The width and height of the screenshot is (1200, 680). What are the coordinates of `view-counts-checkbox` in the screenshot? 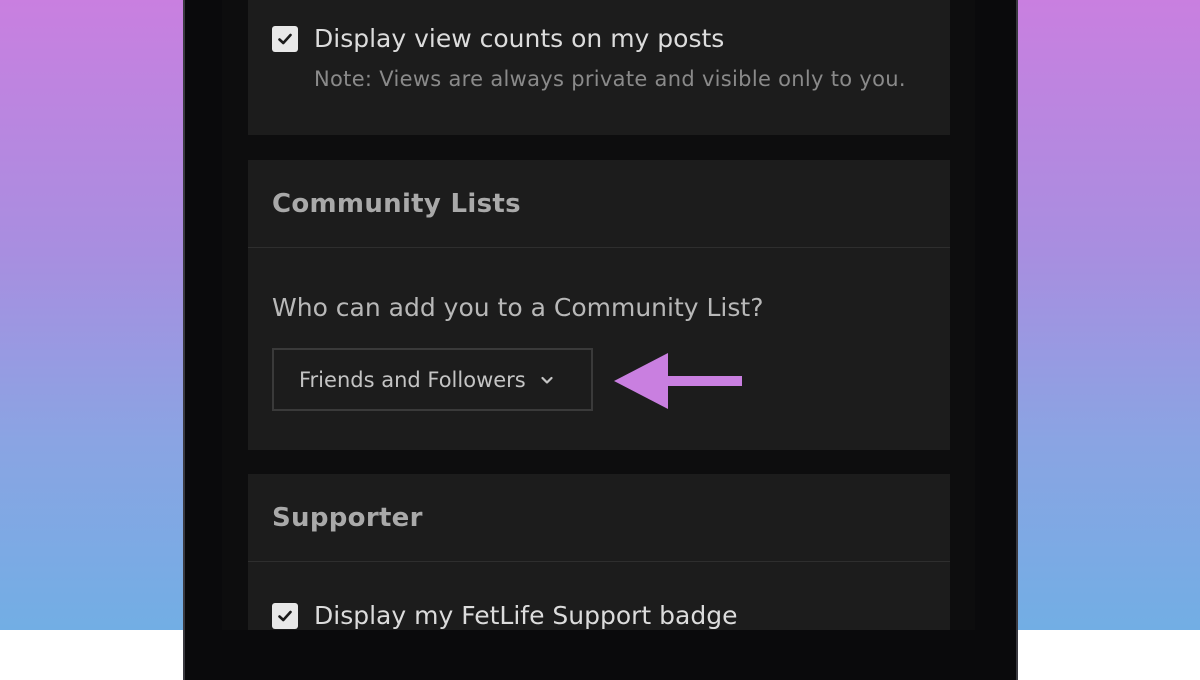 It's located at (285, 38).